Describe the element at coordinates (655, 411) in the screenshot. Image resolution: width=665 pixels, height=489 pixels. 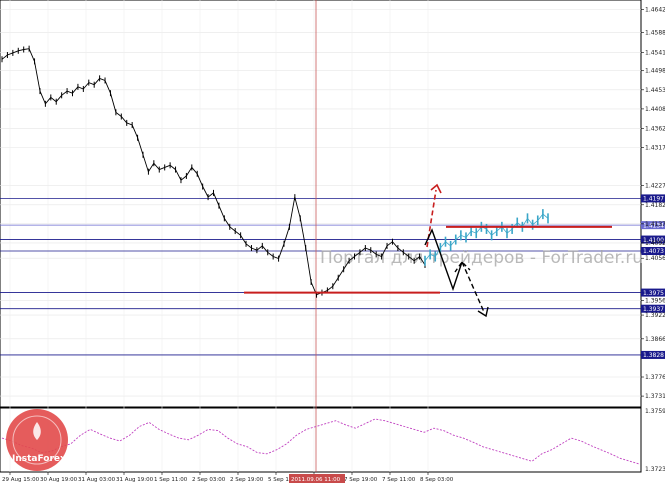
I see `oscillator-tick-label: 1.37591` at that location.